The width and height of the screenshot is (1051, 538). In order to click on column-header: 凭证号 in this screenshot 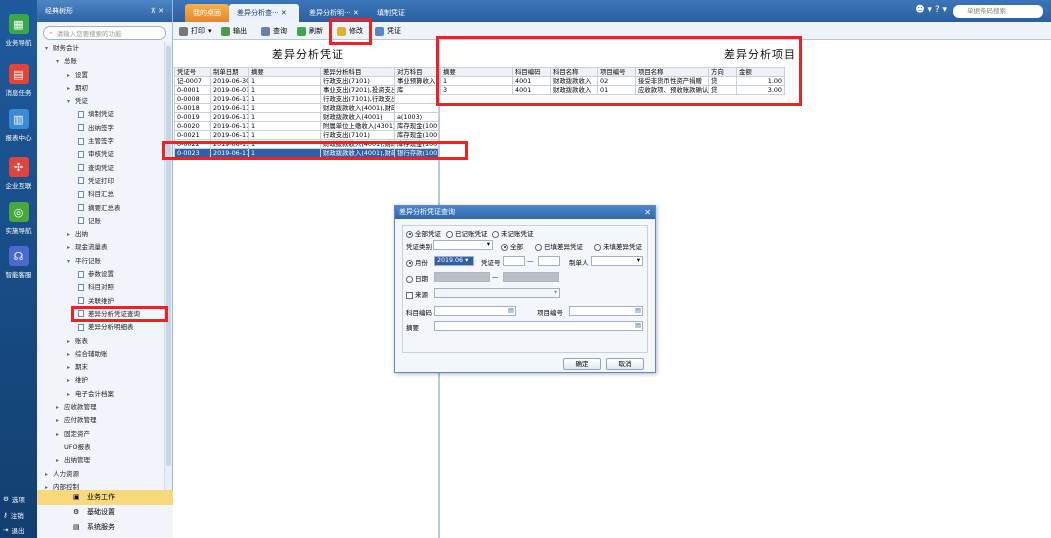, I will do `click(192, 72)`.